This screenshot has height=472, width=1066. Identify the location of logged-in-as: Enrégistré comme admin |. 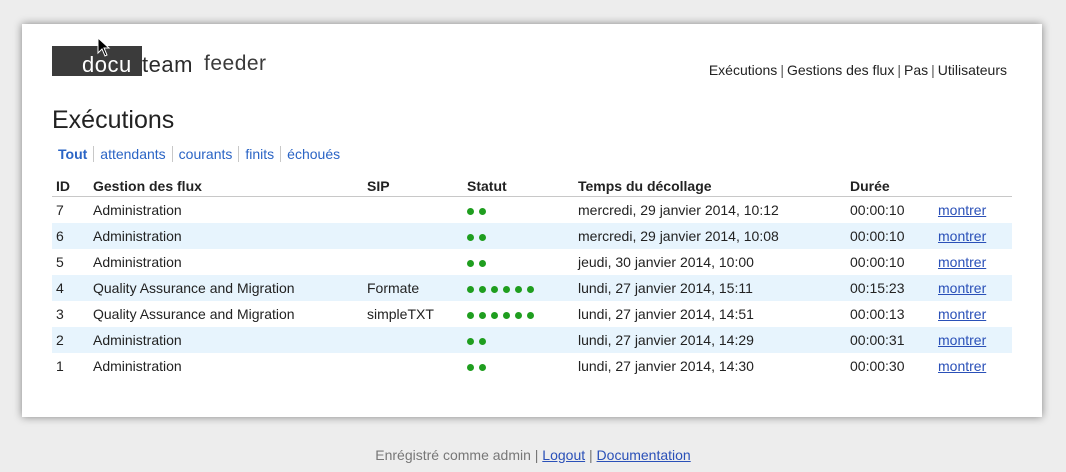
(457, 455).